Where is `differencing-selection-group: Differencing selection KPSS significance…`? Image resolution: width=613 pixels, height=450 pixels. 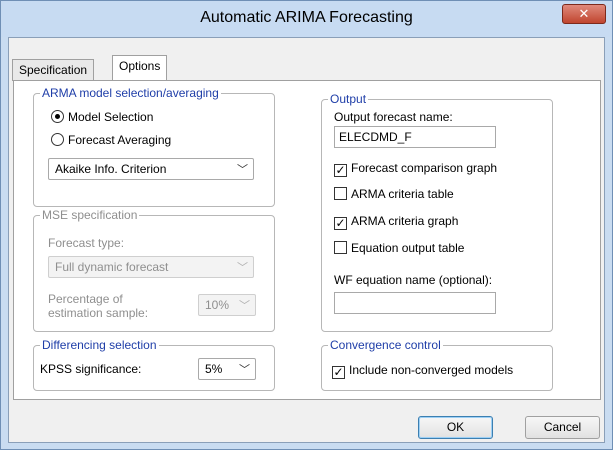
differencing-selection-group: Differencing selection KPSS significance… is located at coordinates (154, 364).